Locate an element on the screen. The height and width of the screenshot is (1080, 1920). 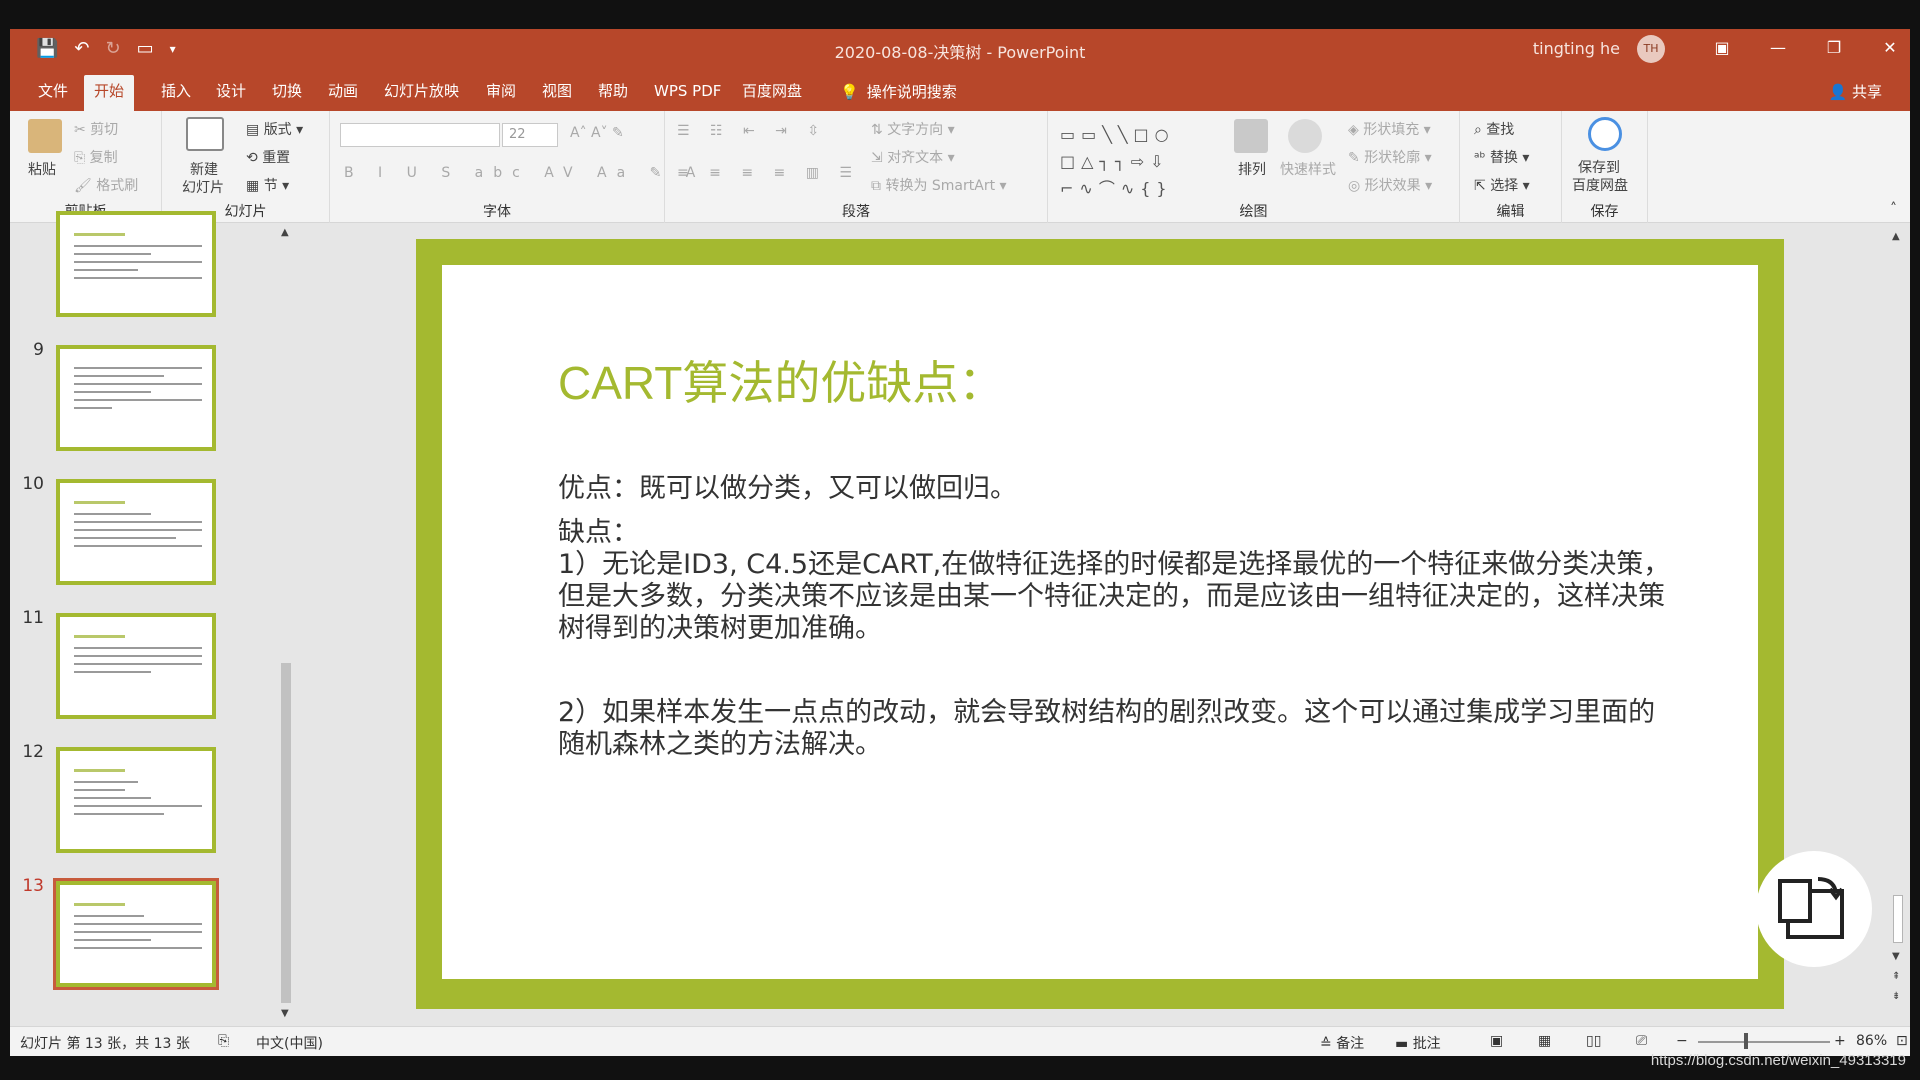
font-group-label: 字体 is located at coordinates (497, 212).